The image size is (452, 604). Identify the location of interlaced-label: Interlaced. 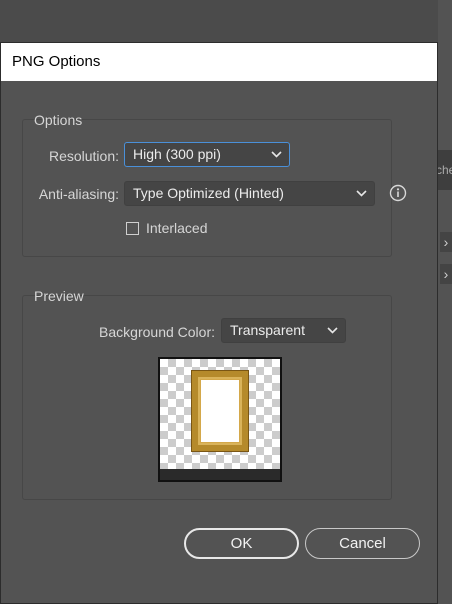
(176, 228).